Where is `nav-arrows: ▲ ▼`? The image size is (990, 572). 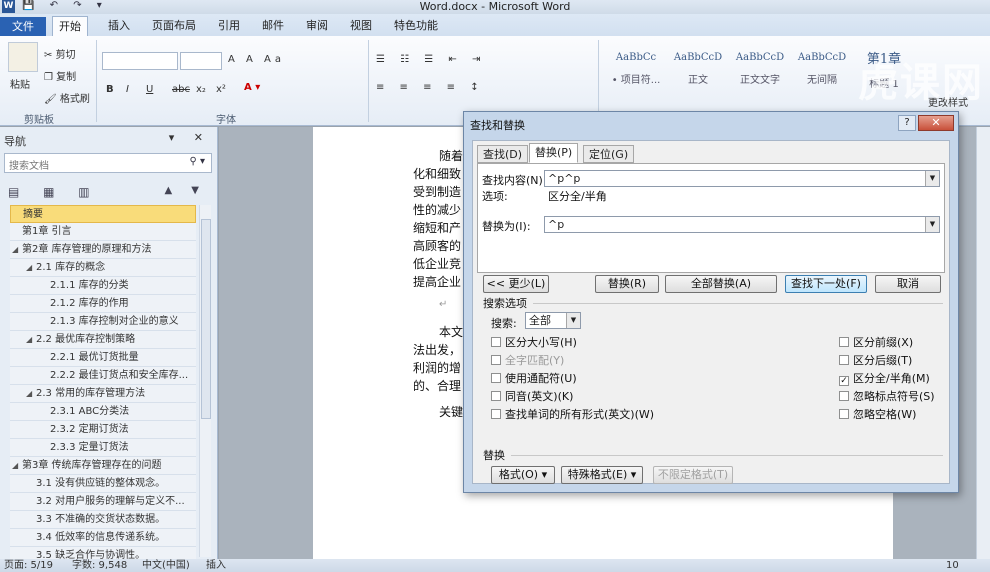
nav-arrows: ▲ ▼ is located at coordinates (185, 190).